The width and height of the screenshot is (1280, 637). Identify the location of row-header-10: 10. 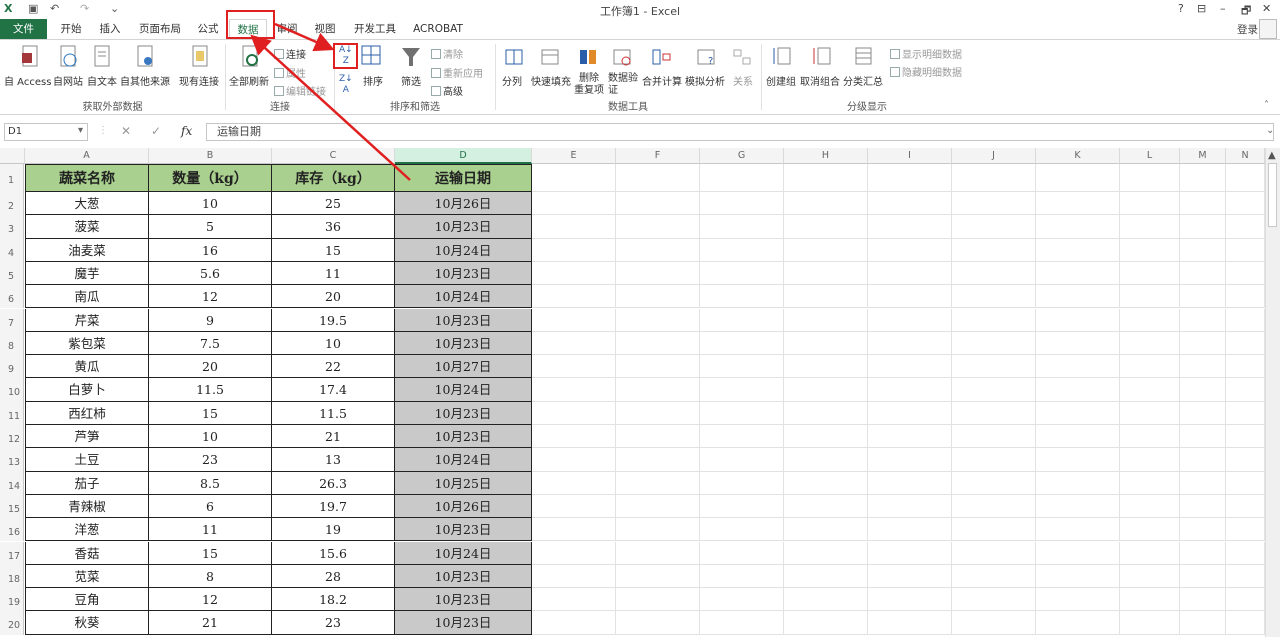
(12, 390).